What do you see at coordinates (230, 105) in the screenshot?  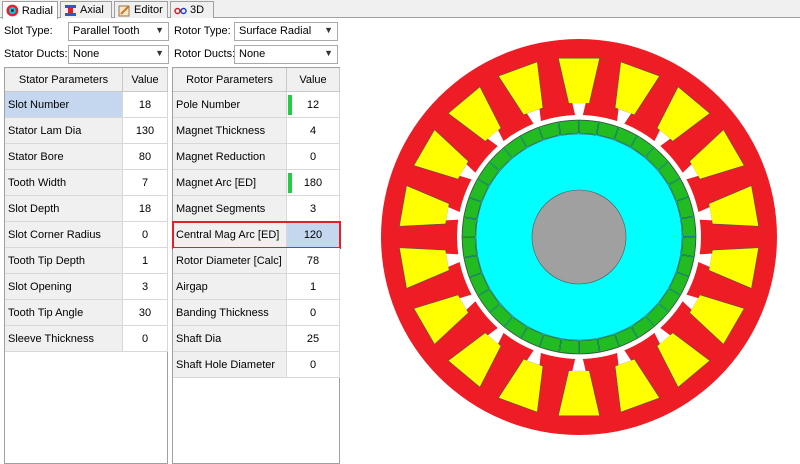 I see `rotor-param-name: Pole Number` at bounding box center [230, 105].